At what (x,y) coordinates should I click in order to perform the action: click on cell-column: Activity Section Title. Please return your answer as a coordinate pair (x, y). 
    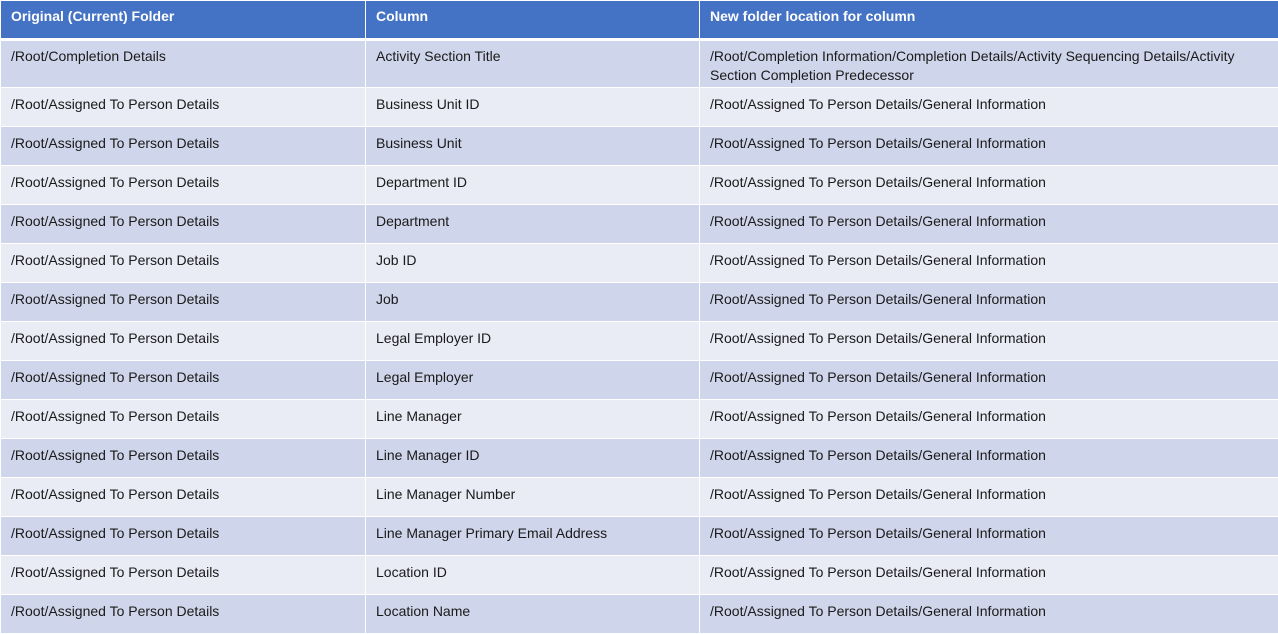
    Looking at the image, I should click on (533, 64).